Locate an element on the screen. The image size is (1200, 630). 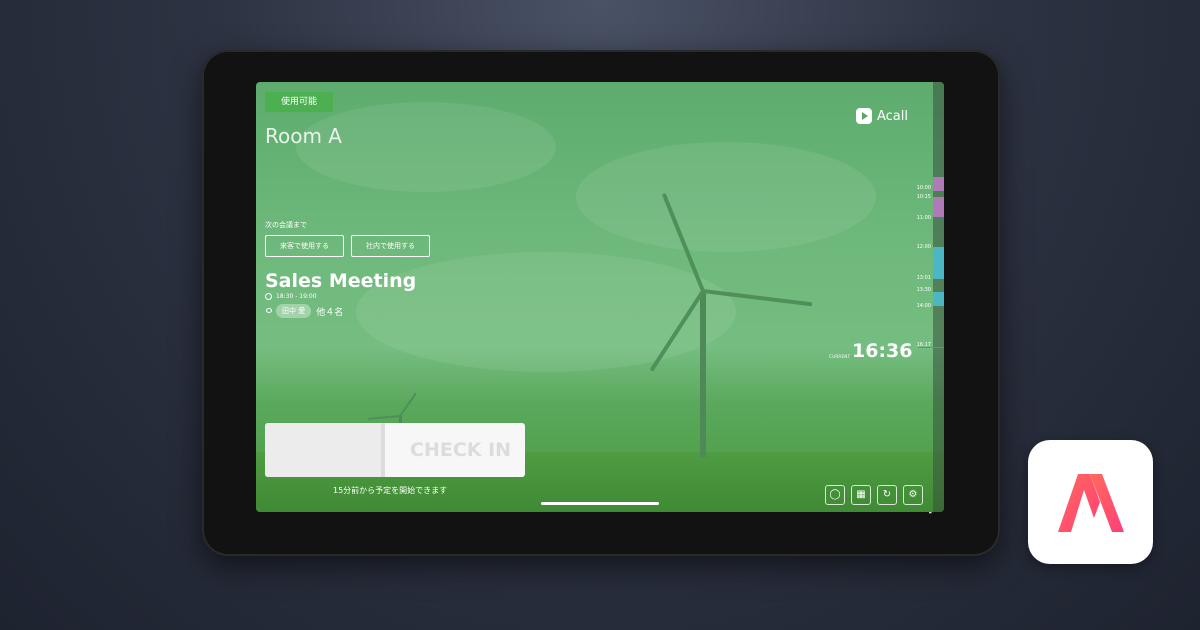
wind-turbine is located at coordinates (703, 374).